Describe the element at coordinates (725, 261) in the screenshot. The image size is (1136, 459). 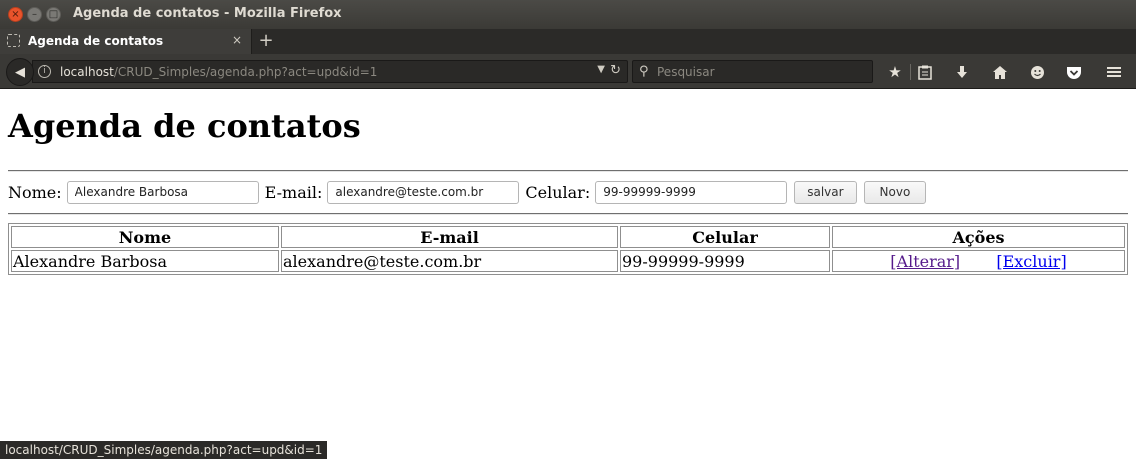
I see `cell-celular: 99-99999-9999` at that location.